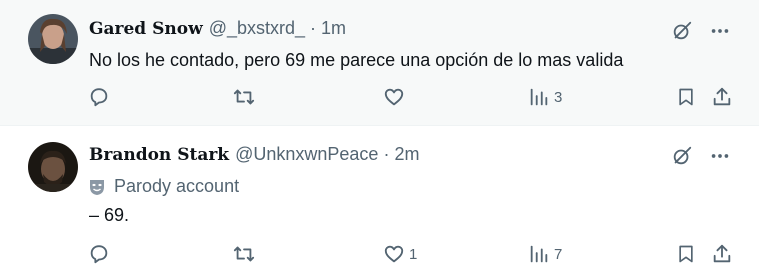  What do you see at coordinates (159, 155) in the screenshot?
I see `display-name: Brandon Stark` at bounding box center [159, 155].